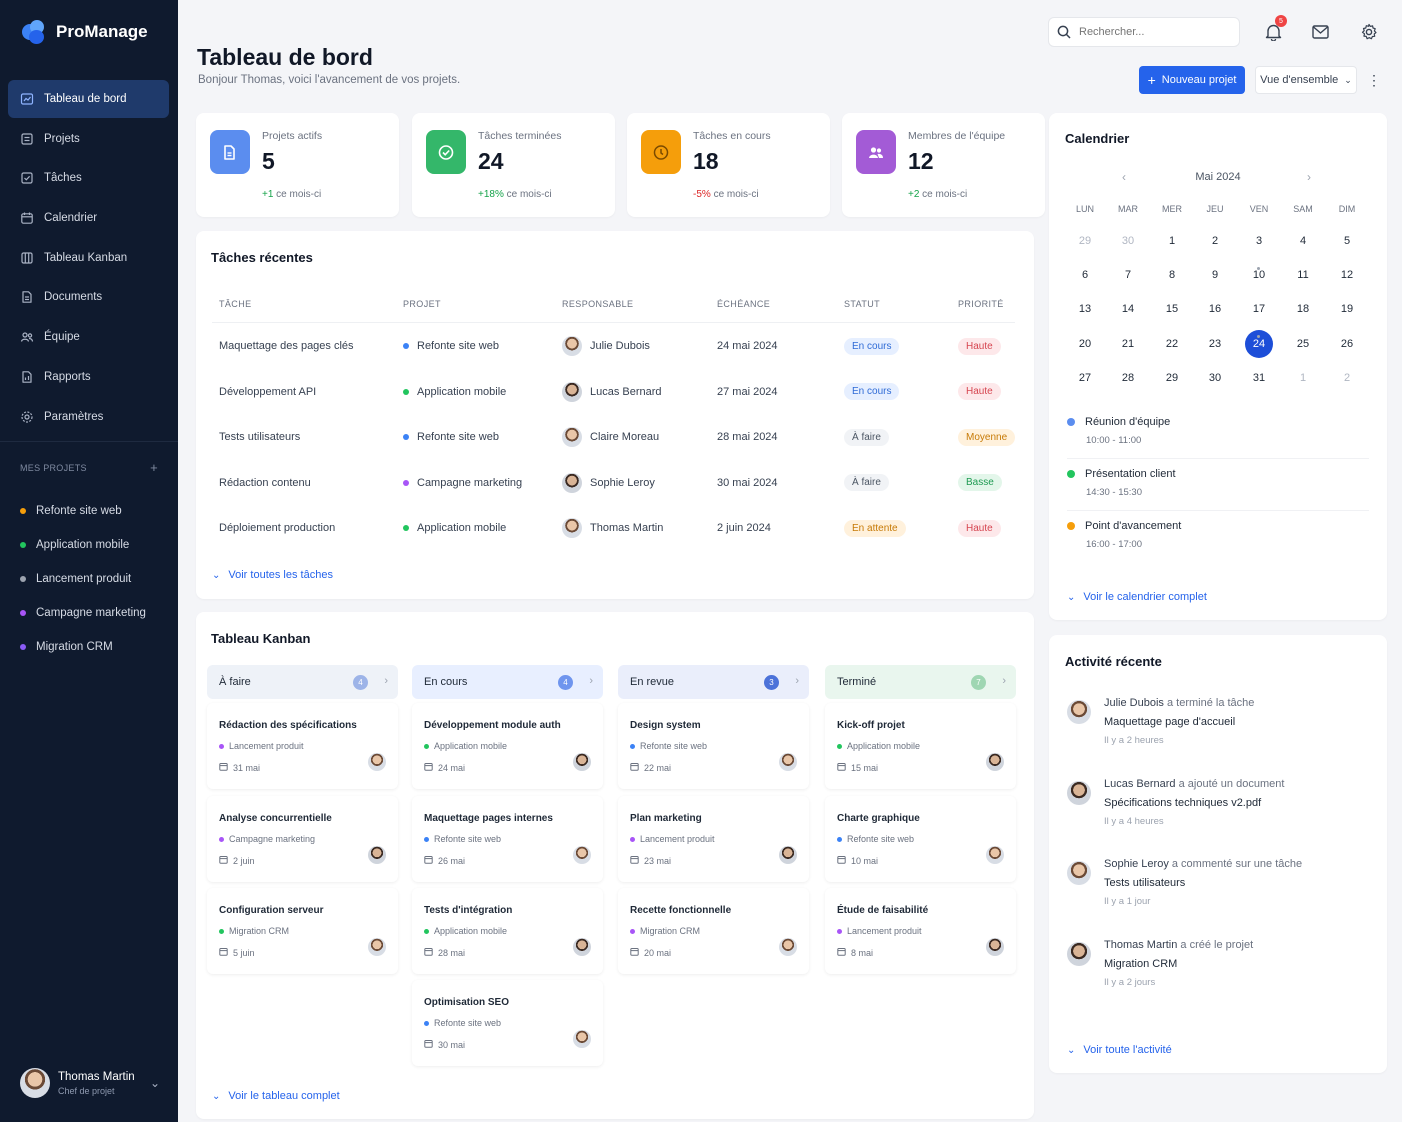 The image size is (1402, 1122). Describe the element at coordinates (155, 1083) in the screenshot. I see `chevron-down-icon: ⌄` at that location.